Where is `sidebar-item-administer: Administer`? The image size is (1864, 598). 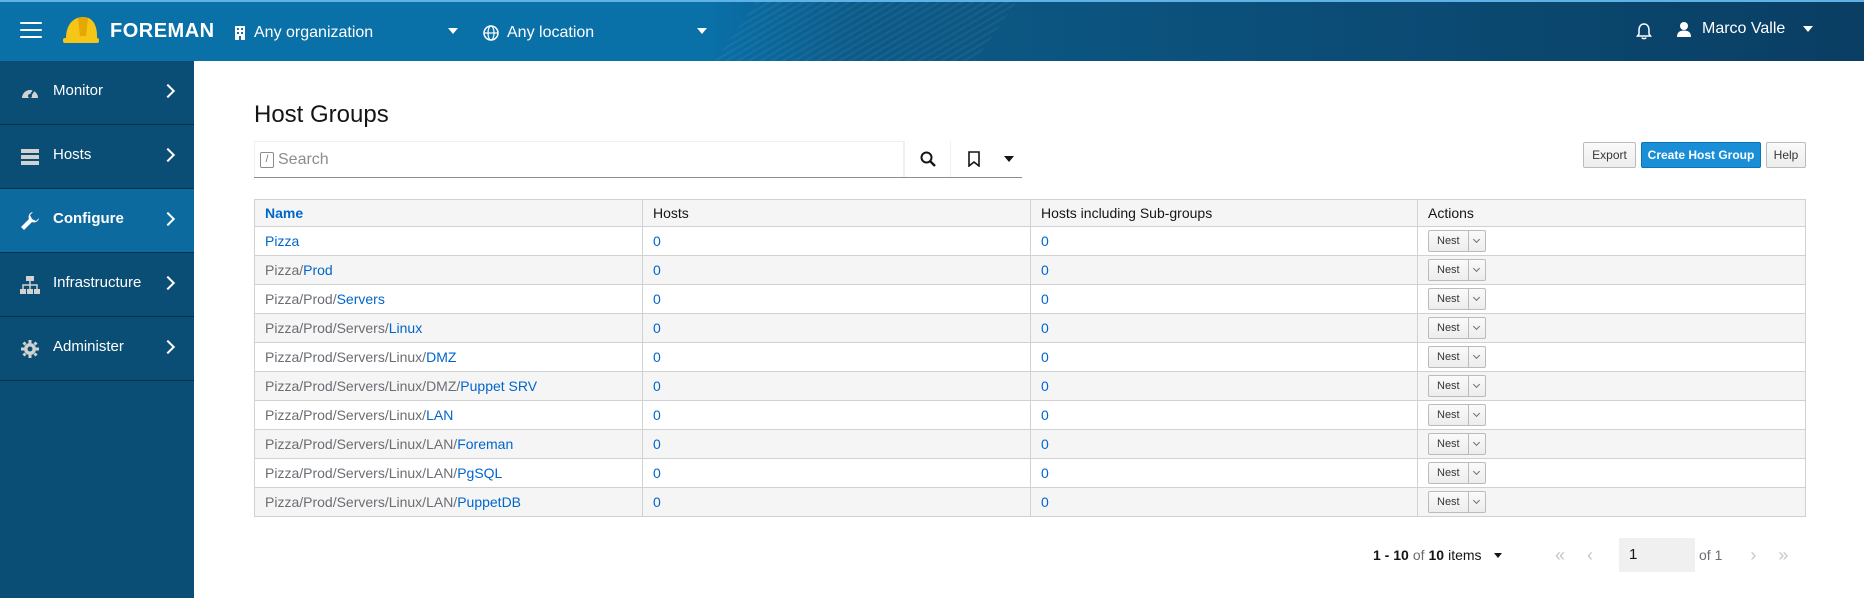
sidebar-item-administer: Administer is located at coordinates (97, 349).